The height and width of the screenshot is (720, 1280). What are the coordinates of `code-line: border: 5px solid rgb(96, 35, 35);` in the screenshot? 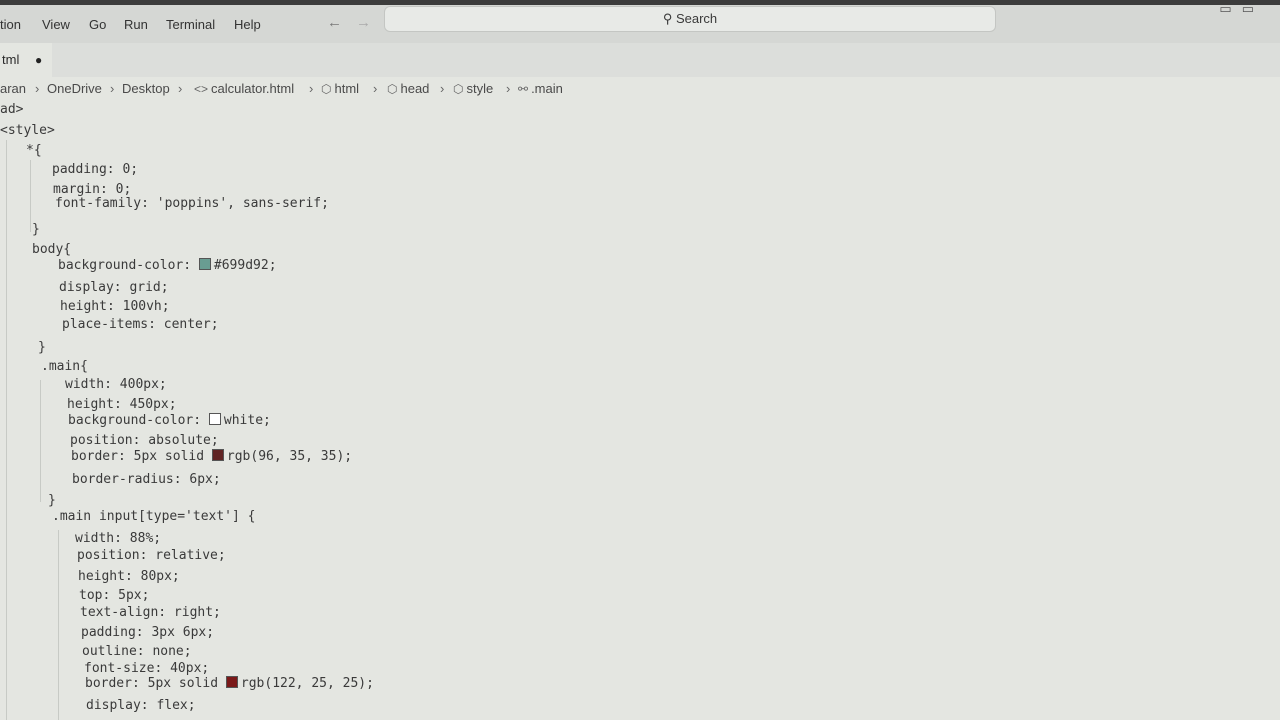 It's located at (212, 456).